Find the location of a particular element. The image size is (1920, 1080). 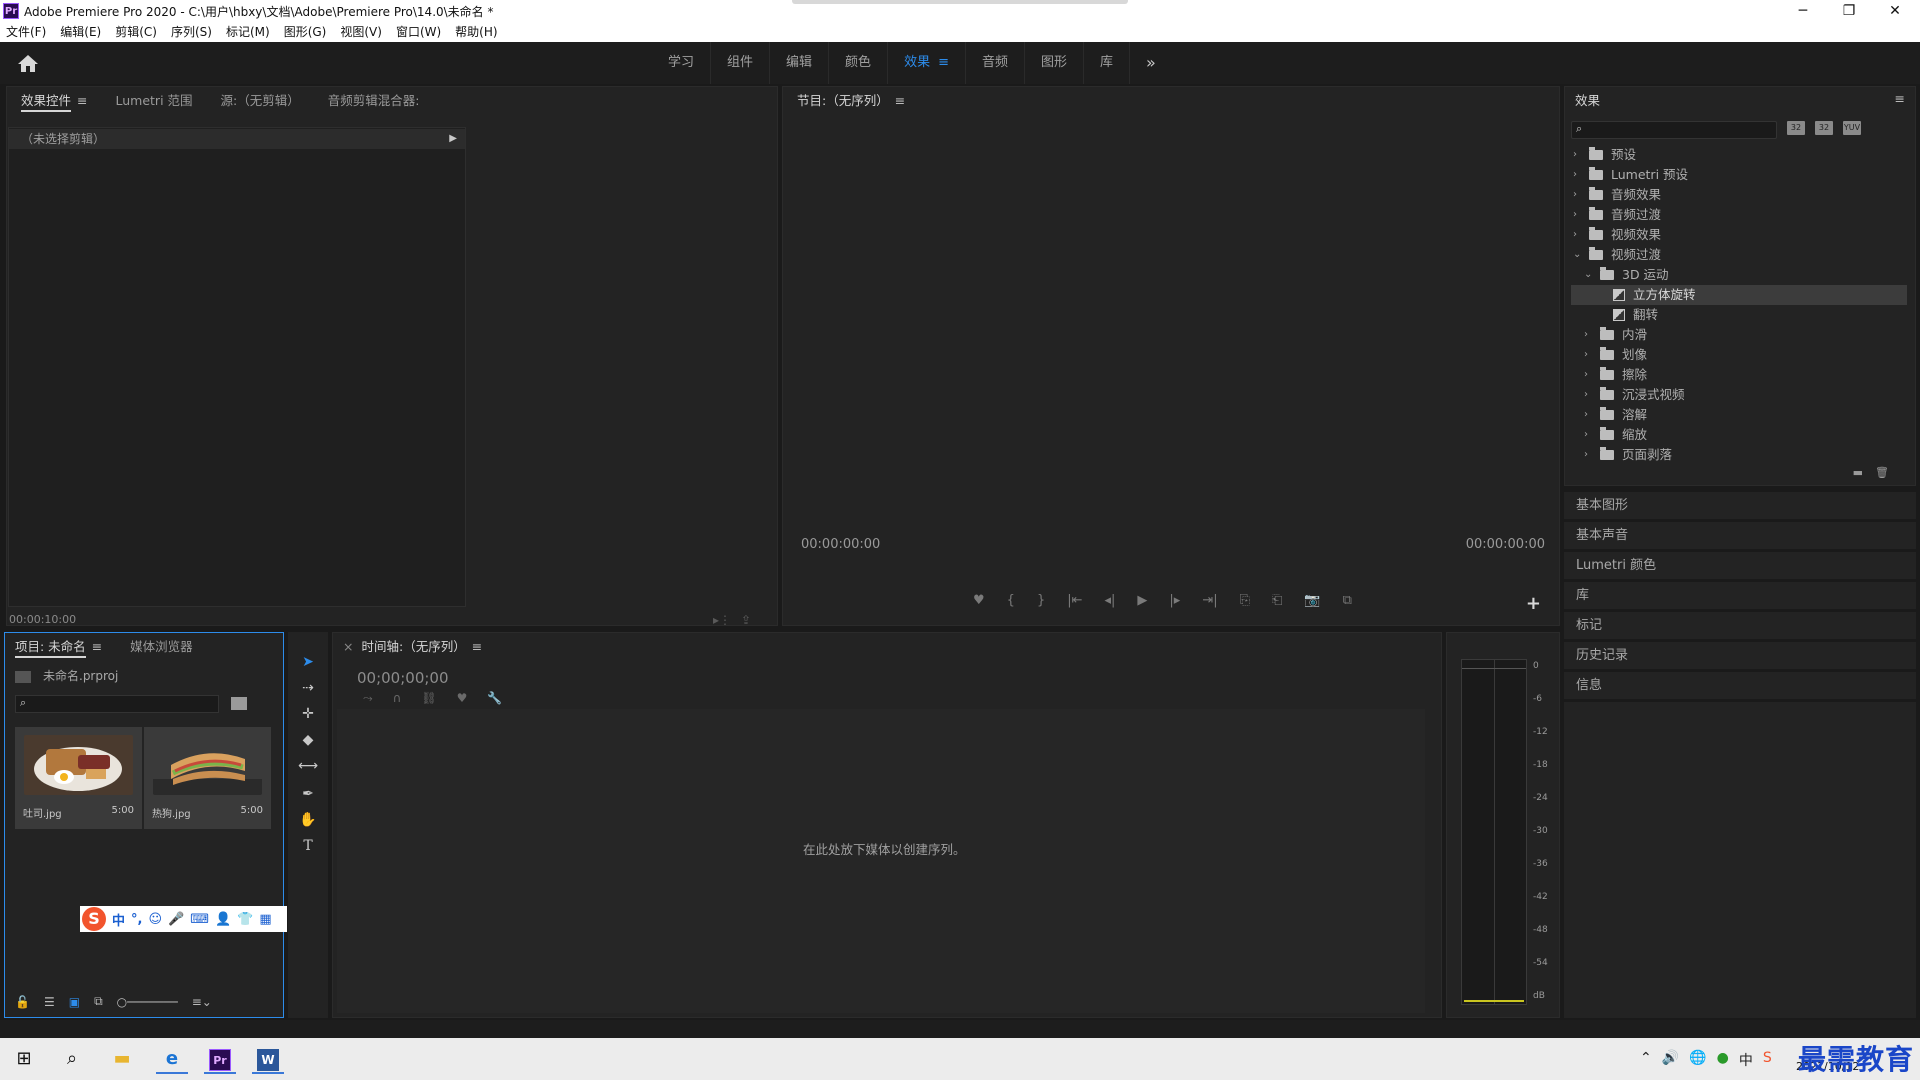

nest-icon: ⤳ is located at coordinates (368, 698).